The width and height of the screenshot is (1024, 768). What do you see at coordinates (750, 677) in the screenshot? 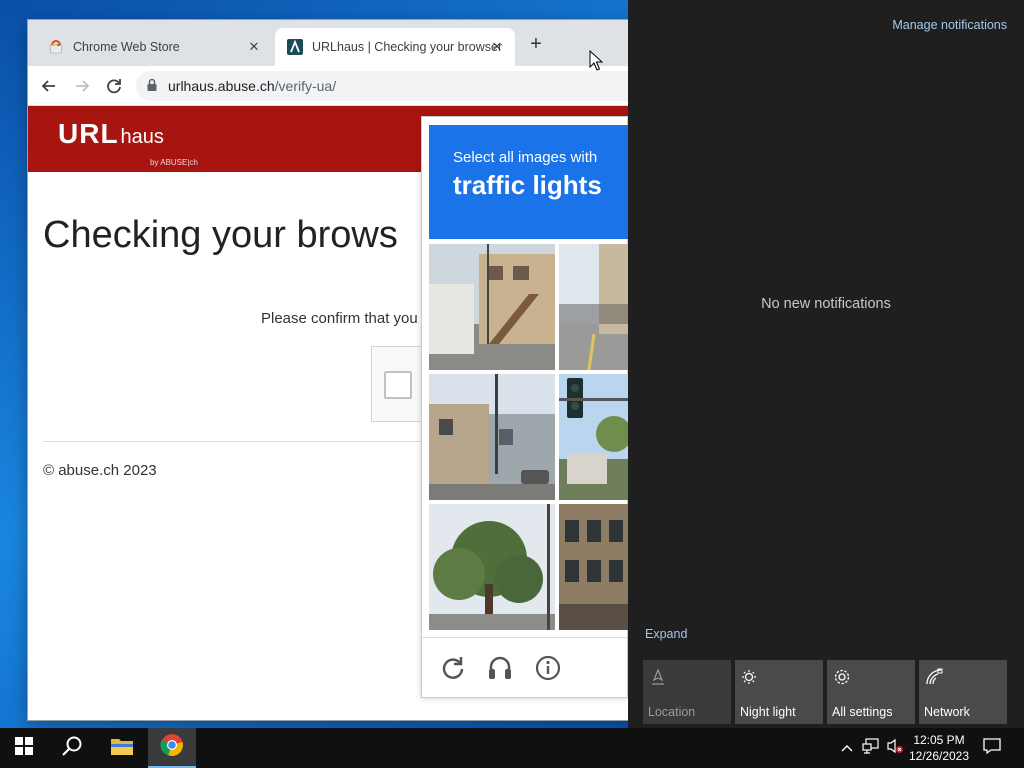
I see `night-light-icon` at bounding box center [750, 677].